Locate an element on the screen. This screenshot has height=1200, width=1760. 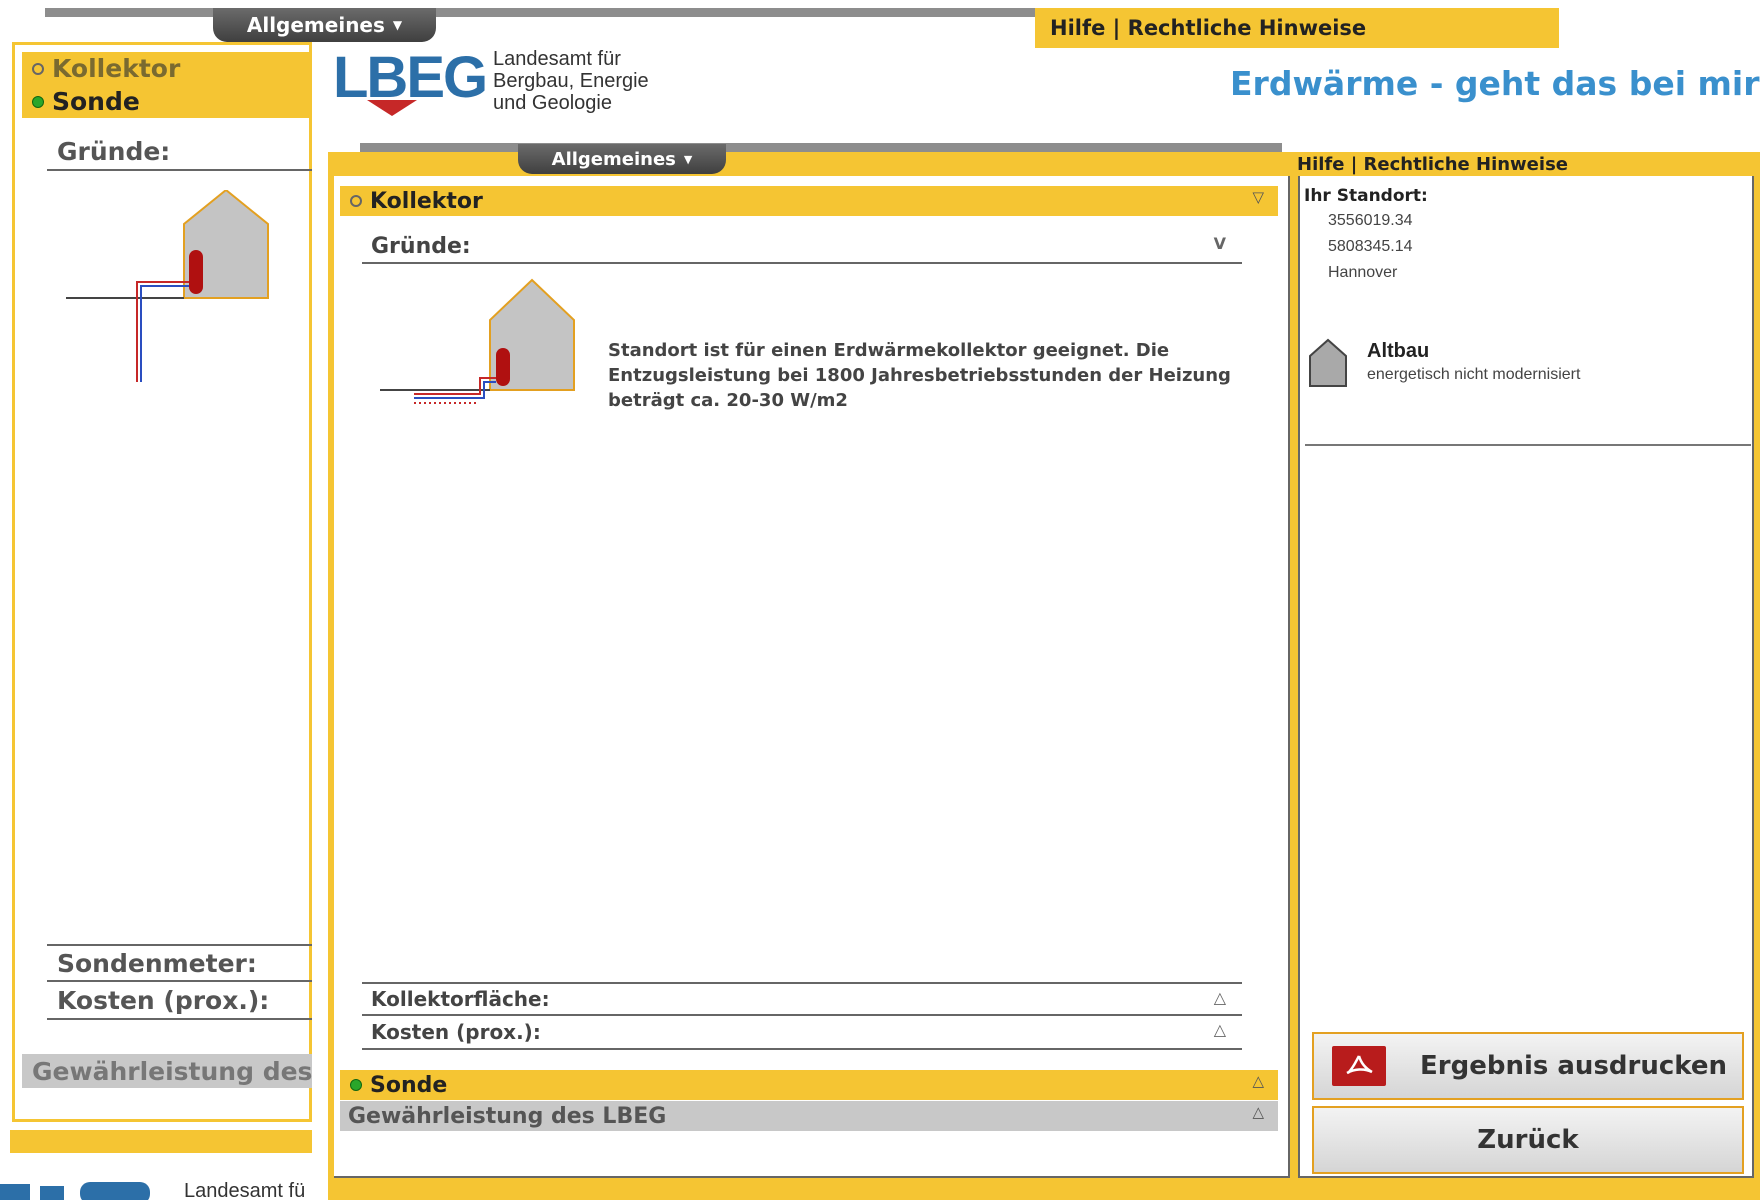
back-button: Zurück is located at coordinates (1528, 1140).